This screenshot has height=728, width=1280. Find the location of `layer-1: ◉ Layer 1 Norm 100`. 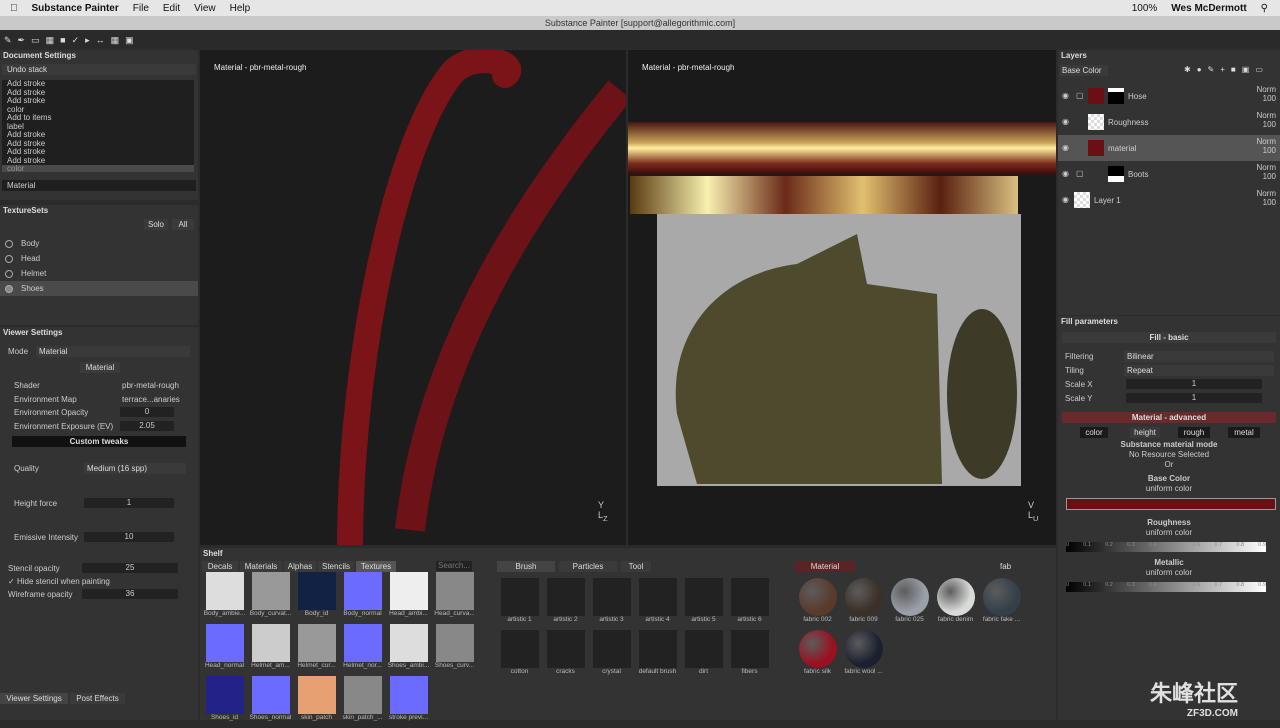

layer-1: ◉ Layer 1 Norm 100 is located at coordinates (1169, 200).